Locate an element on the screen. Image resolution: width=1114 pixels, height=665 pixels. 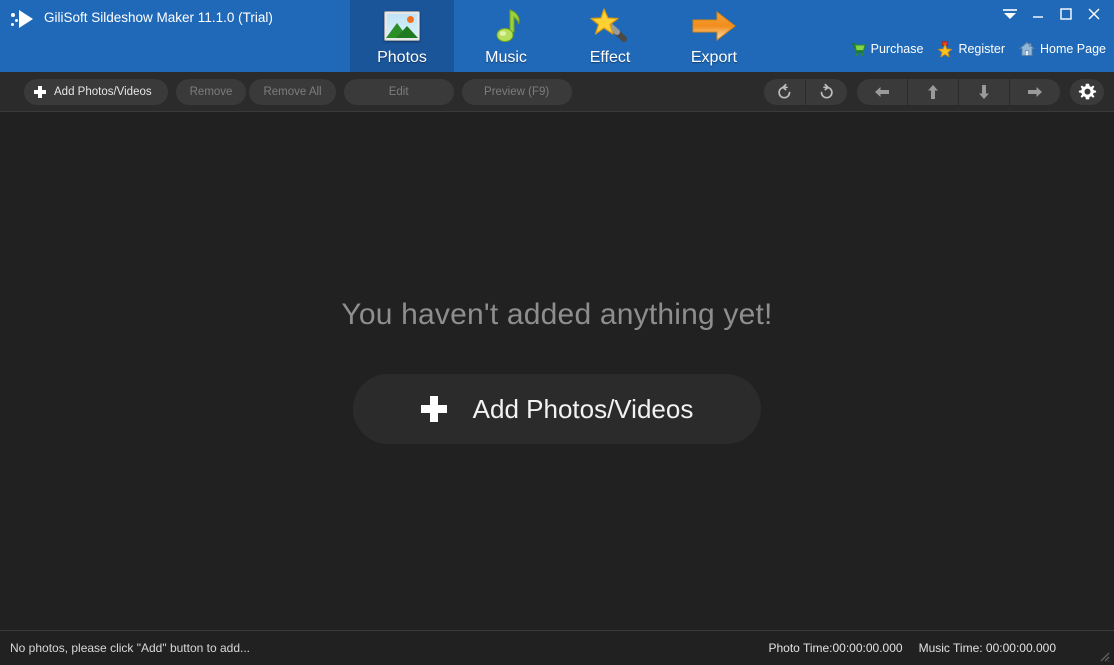
remove-button: Remove is located at coordinates (211, 91).